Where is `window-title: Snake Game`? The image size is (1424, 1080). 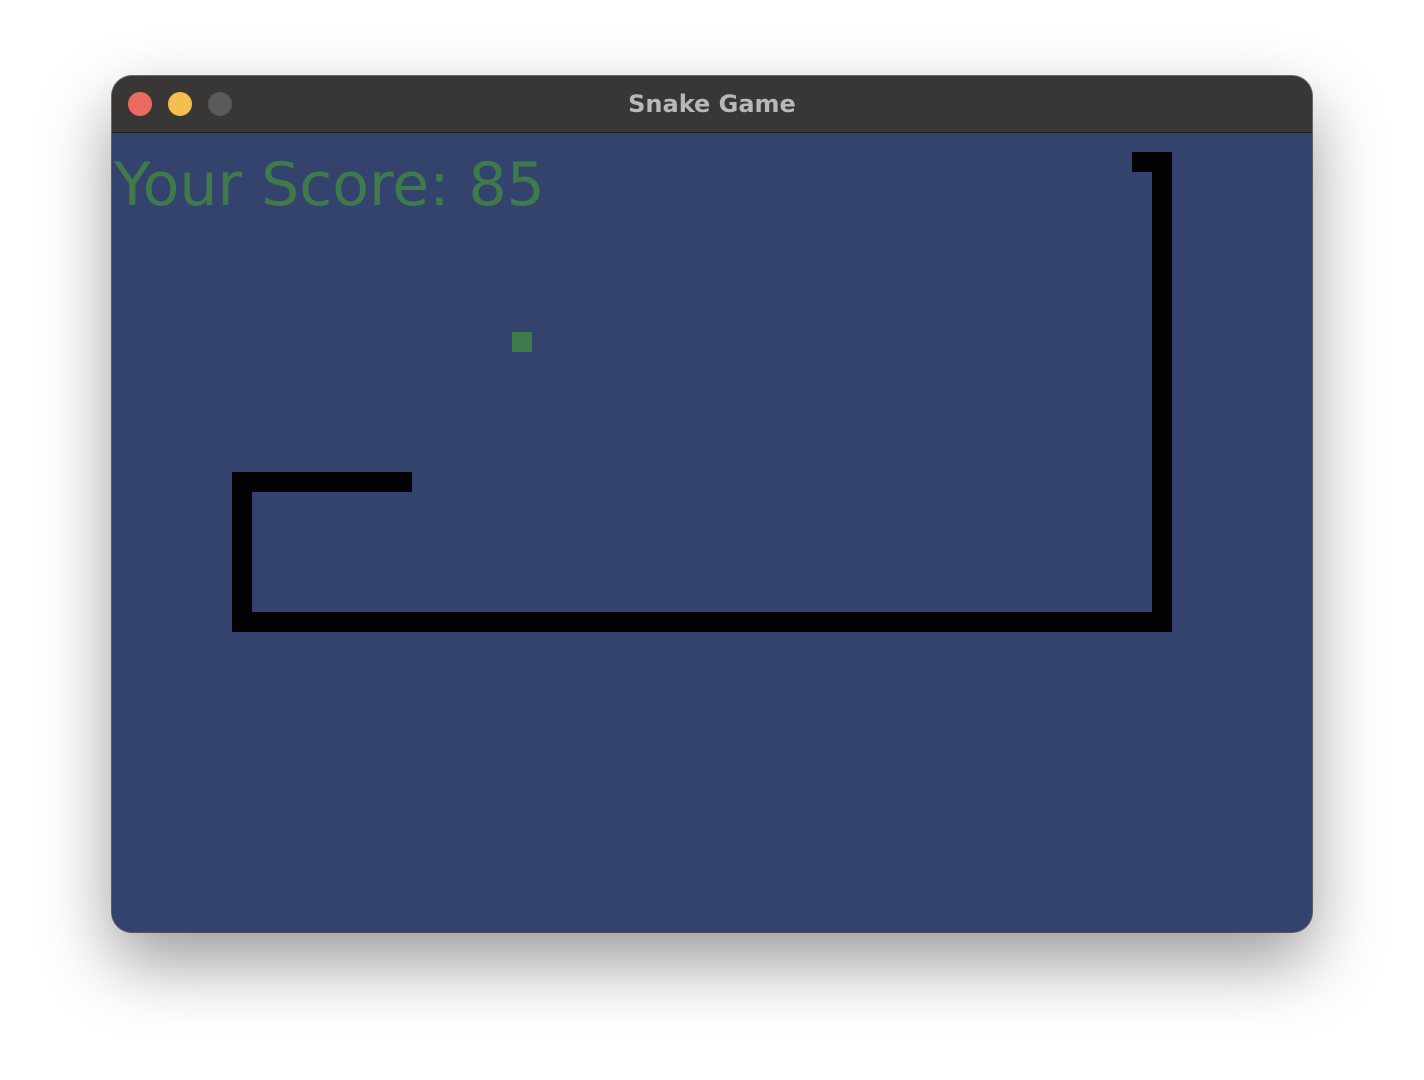 window-title: Snake Game is located at coordinates (712, 104).